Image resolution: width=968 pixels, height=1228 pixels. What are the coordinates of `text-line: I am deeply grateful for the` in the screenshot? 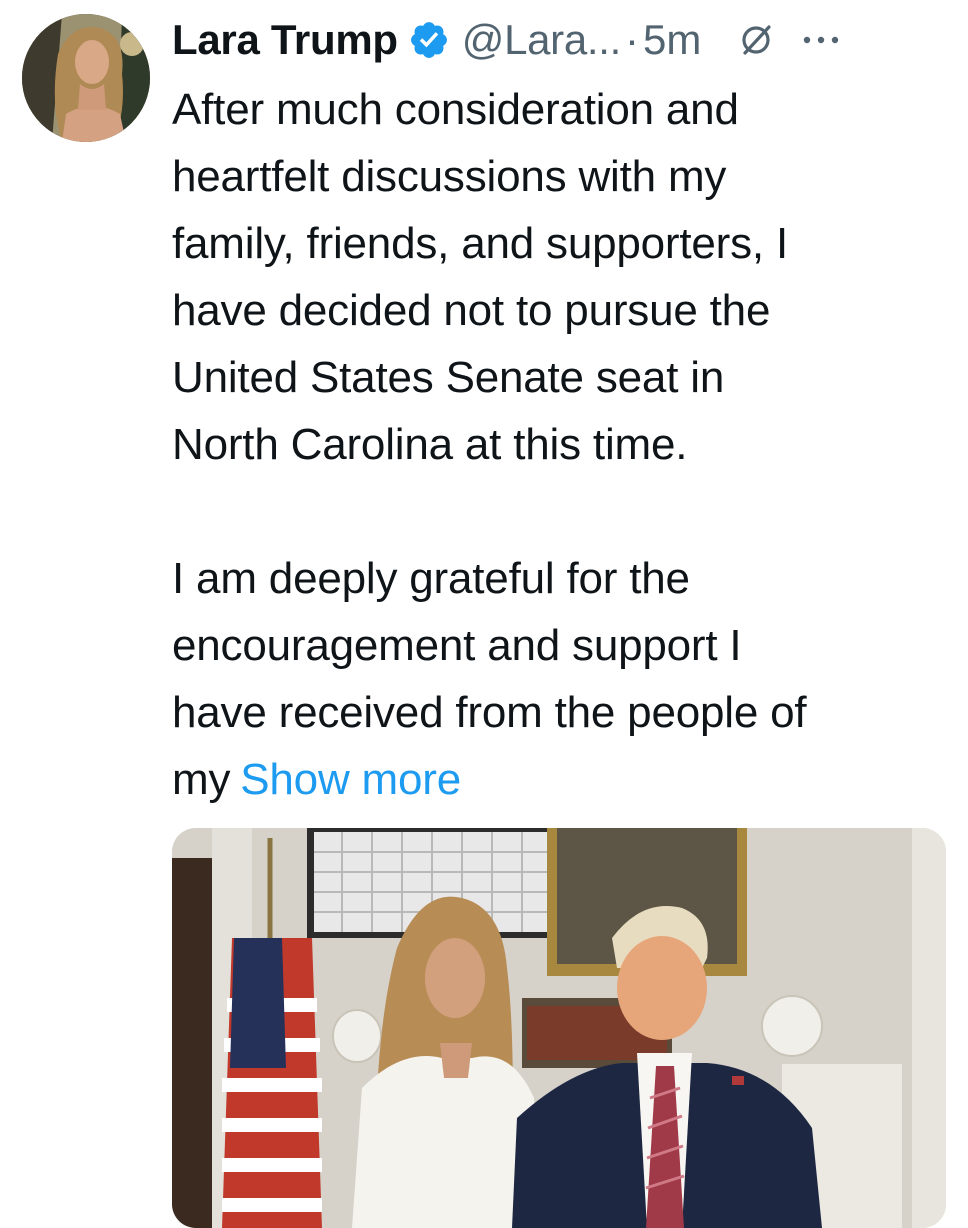 It's located at (431, 578).